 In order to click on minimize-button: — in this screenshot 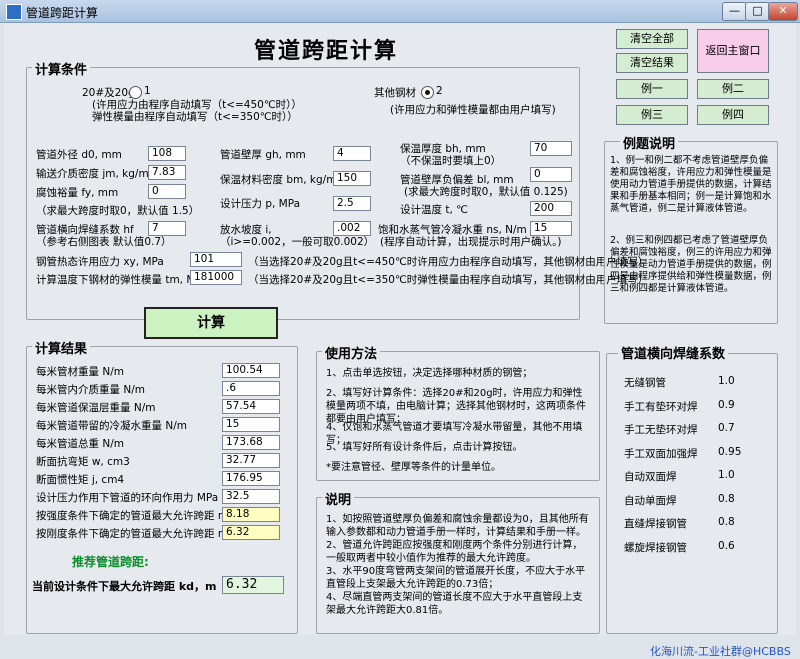, I will do `click(734, 11)`.